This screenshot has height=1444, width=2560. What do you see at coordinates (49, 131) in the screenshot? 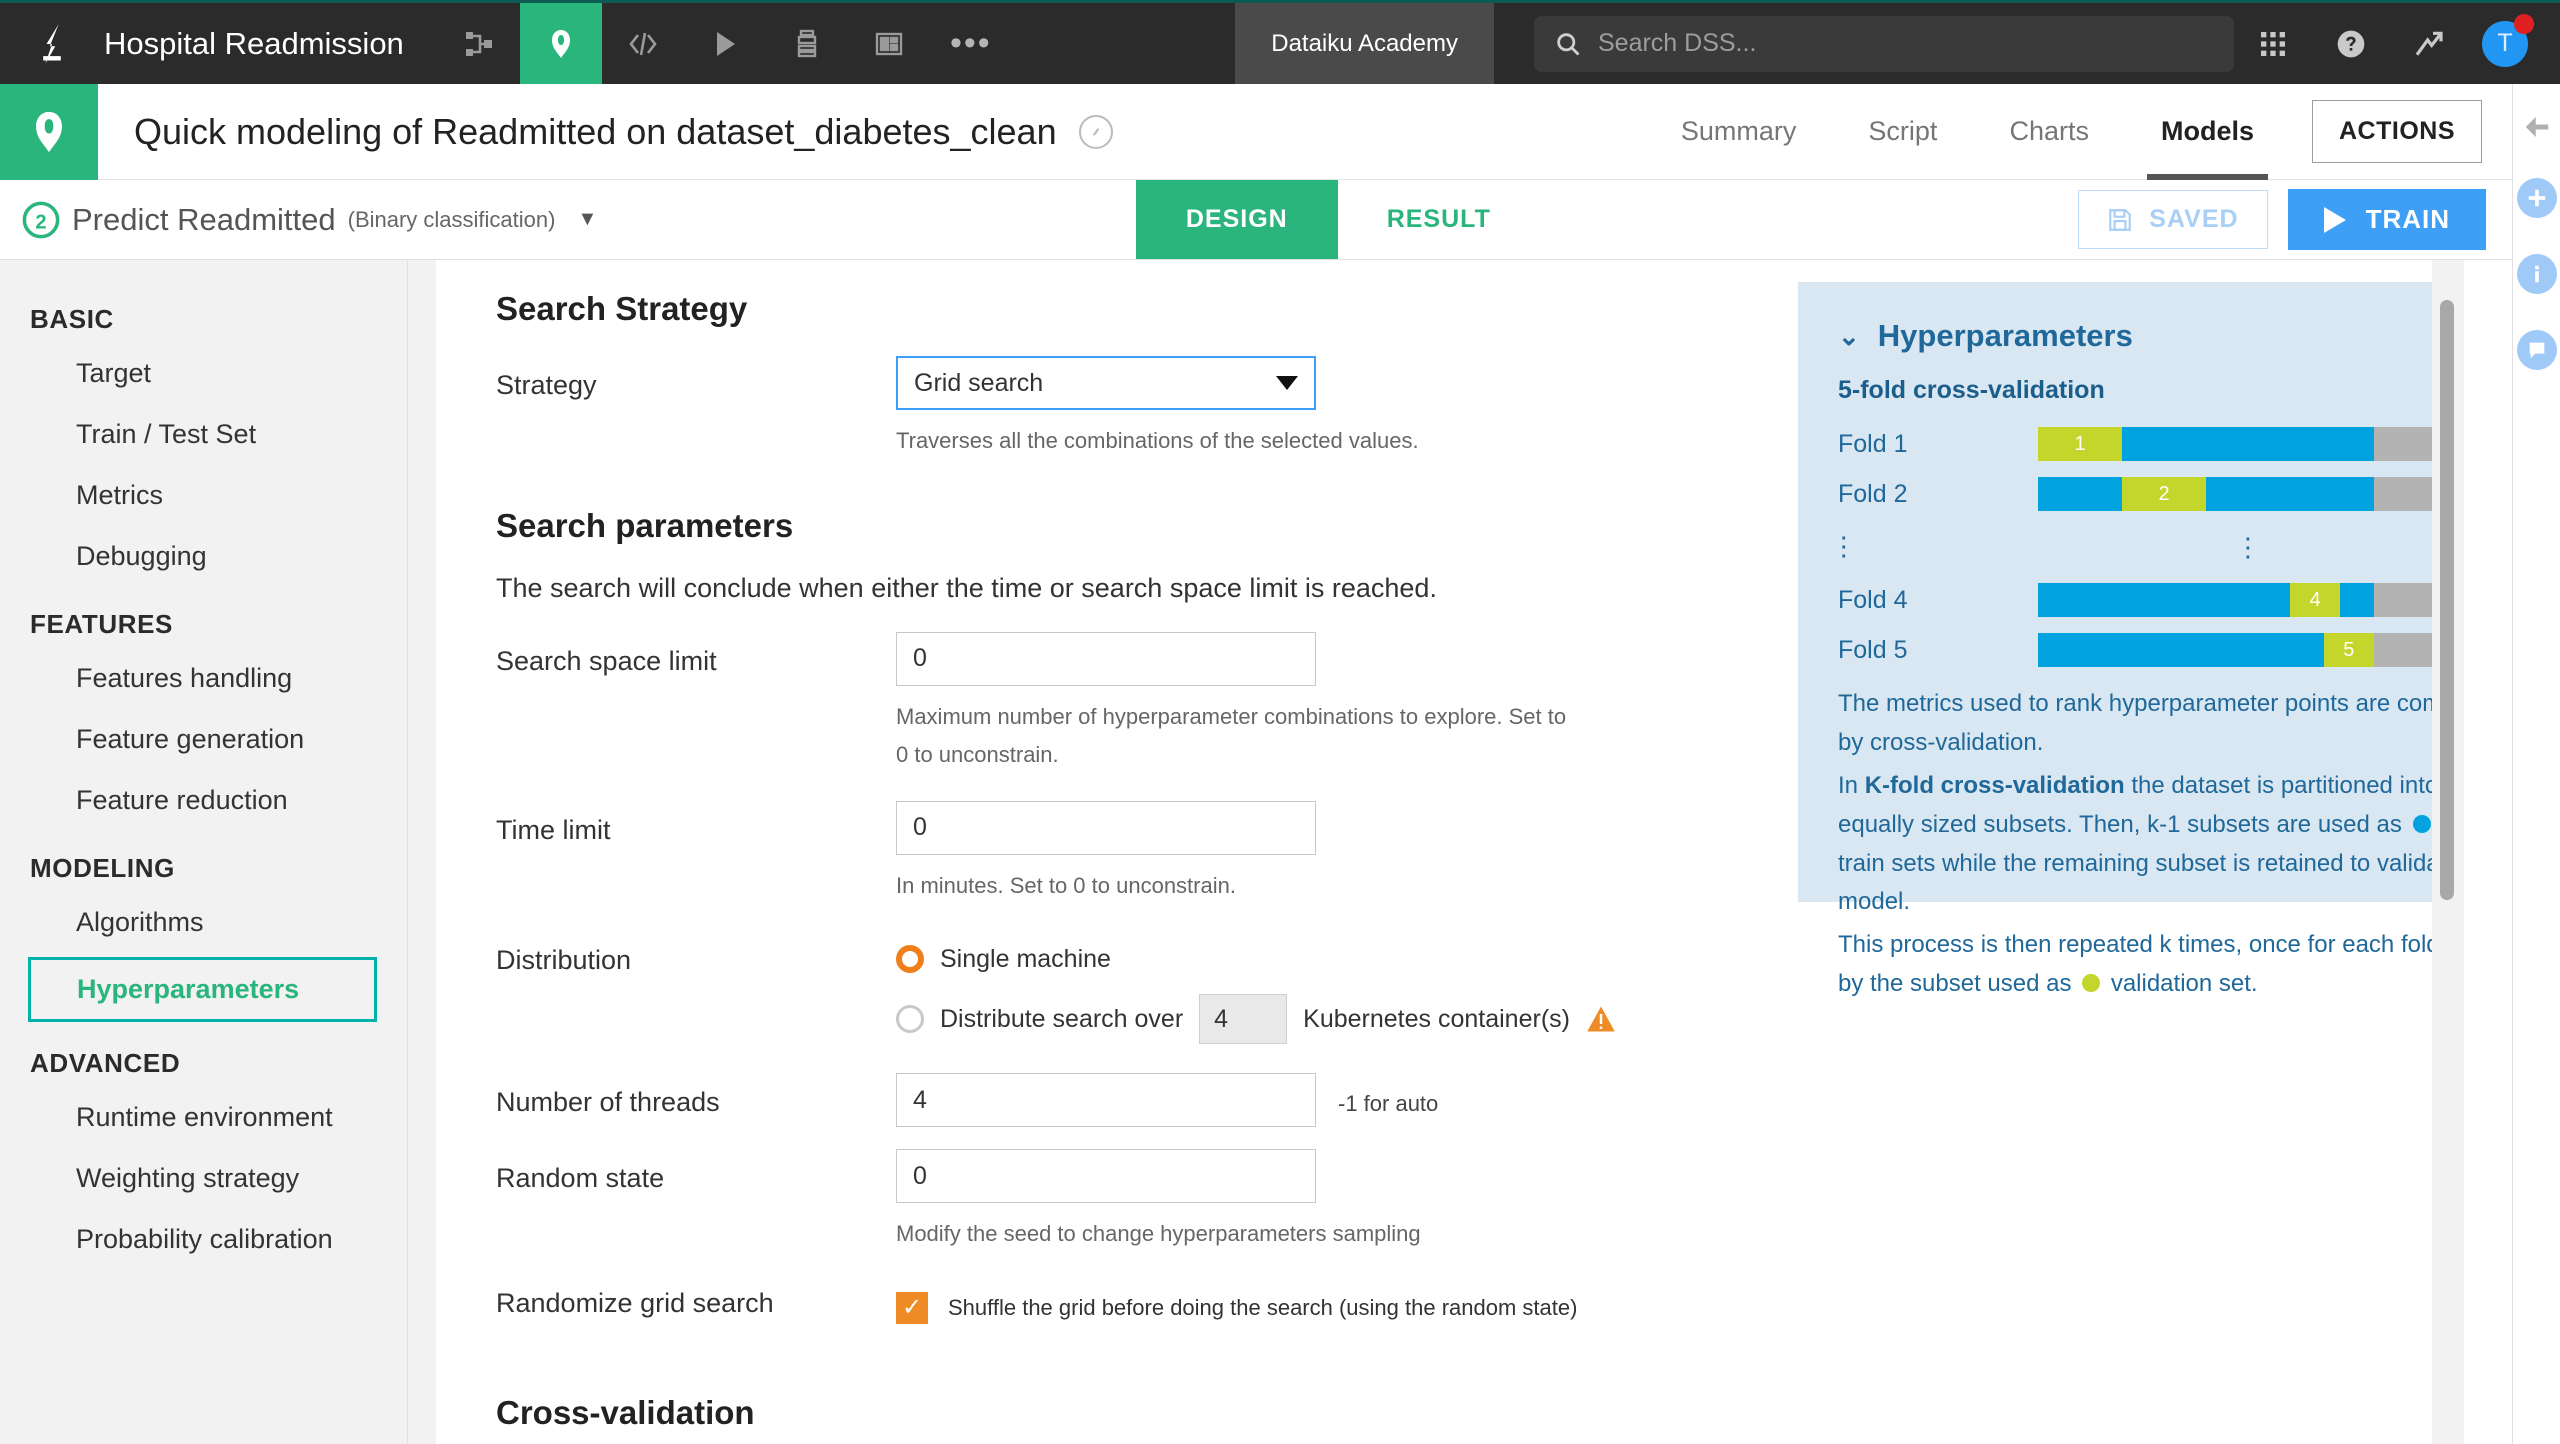
I see `lab-section-icon` at bounding box center [49, 131].